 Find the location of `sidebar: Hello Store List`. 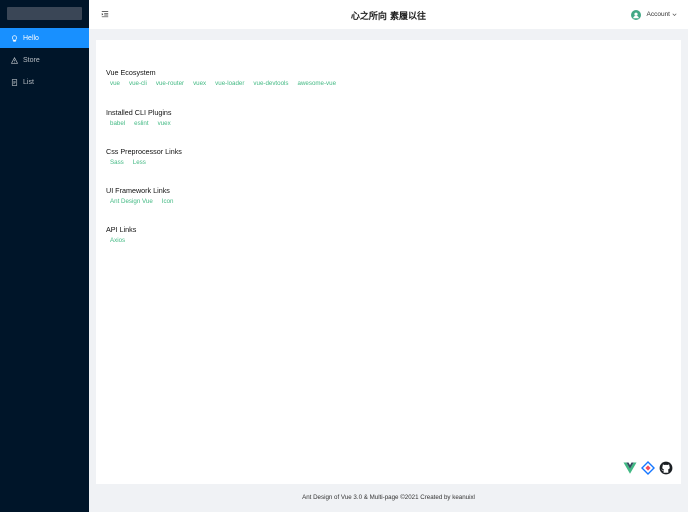

sidebar: Hello Store List is located at coordinates (44, 256).